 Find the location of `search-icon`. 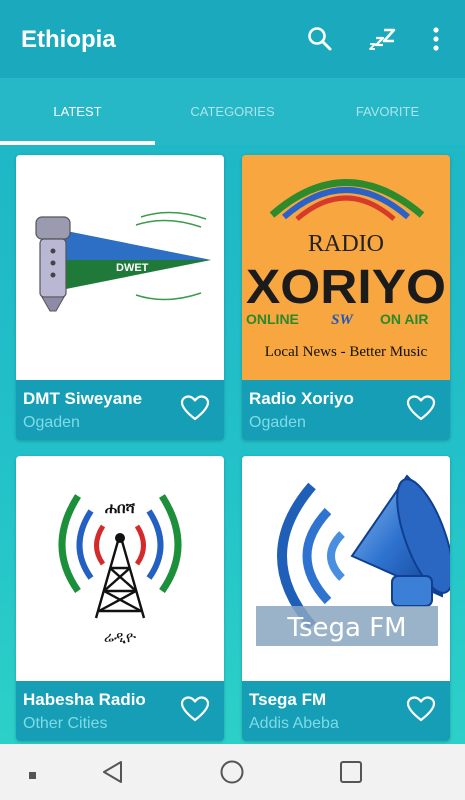

search-icon is located at coordinates (320, 39).